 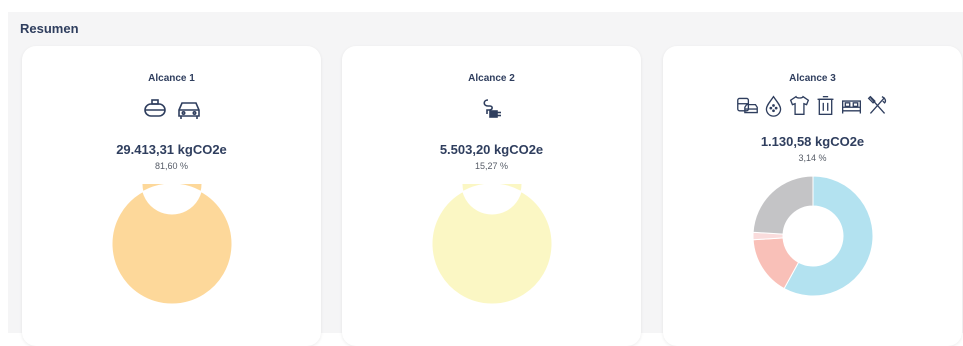 What do you see at coordinates (155, 109) in the screenshot?
I see `gas-tank-icon` at bounding box center [155, 109].